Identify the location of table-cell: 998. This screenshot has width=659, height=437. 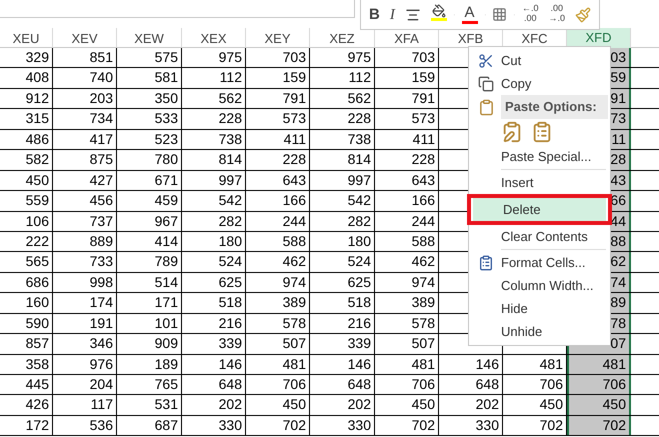
(85, 282).